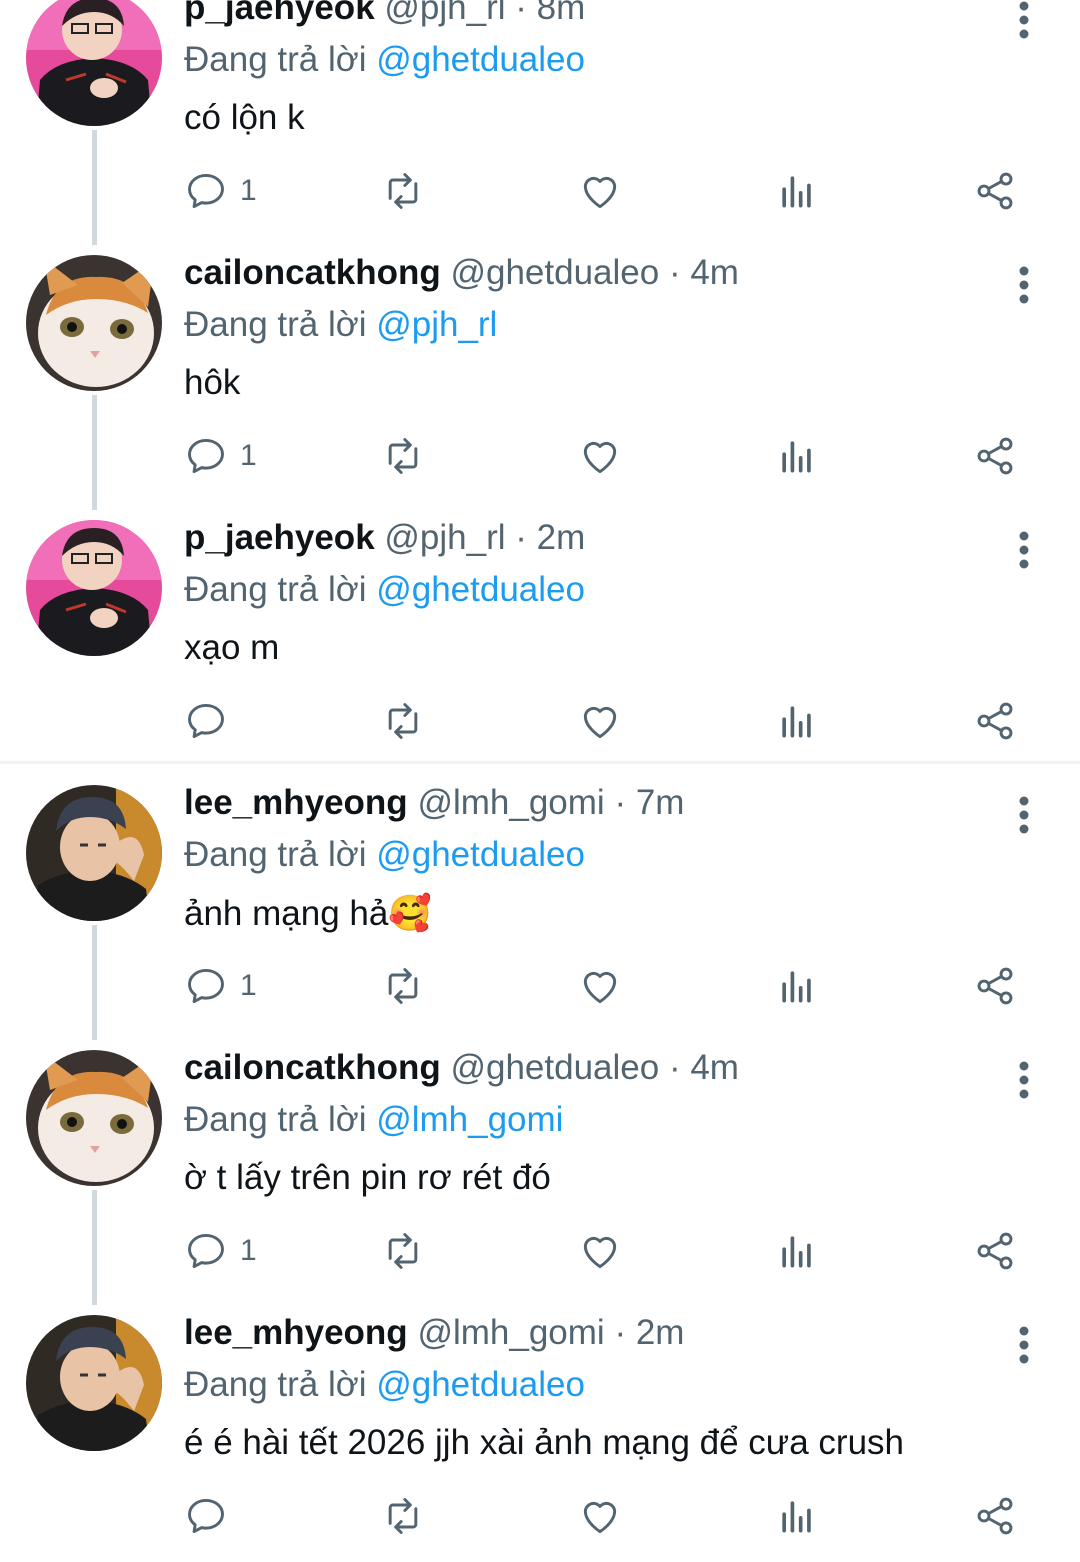 This screenshot has width=1080, height=1562. I want to click on tweet-header: lee_mhyeong @lmh_gomi · 7m, so click(434, 803).